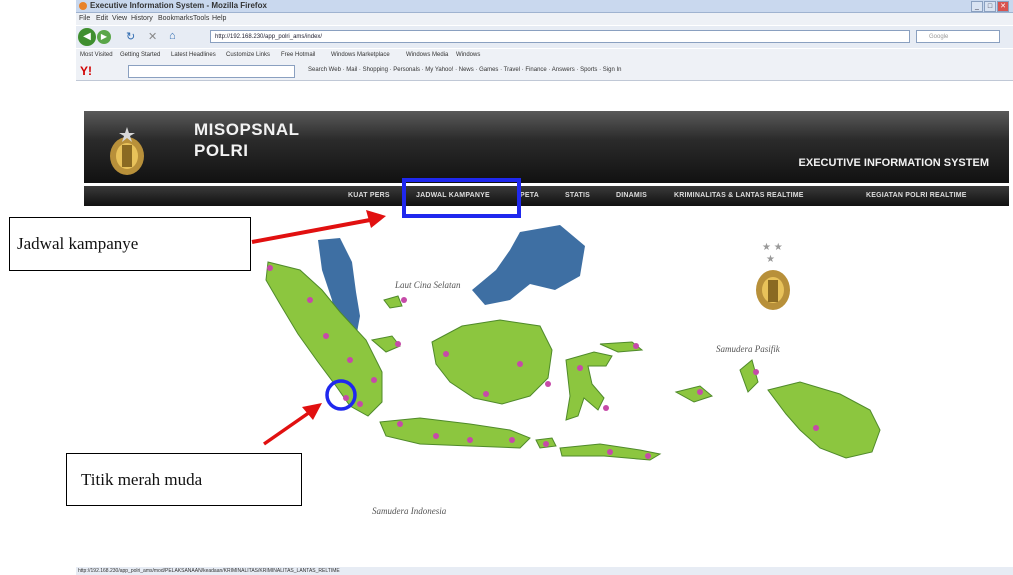  I want to click on callout-titik-merah-muda: Titik merah muda, so click(184, 479).